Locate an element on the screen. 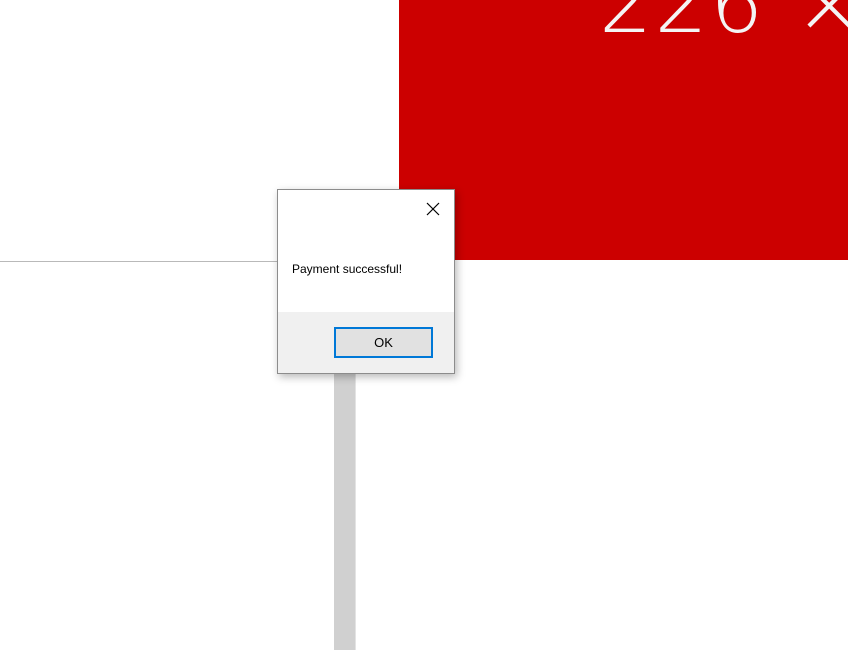 This screenshot has height=650, width=848. ok-button: OK is located at coordinates (383, 342).